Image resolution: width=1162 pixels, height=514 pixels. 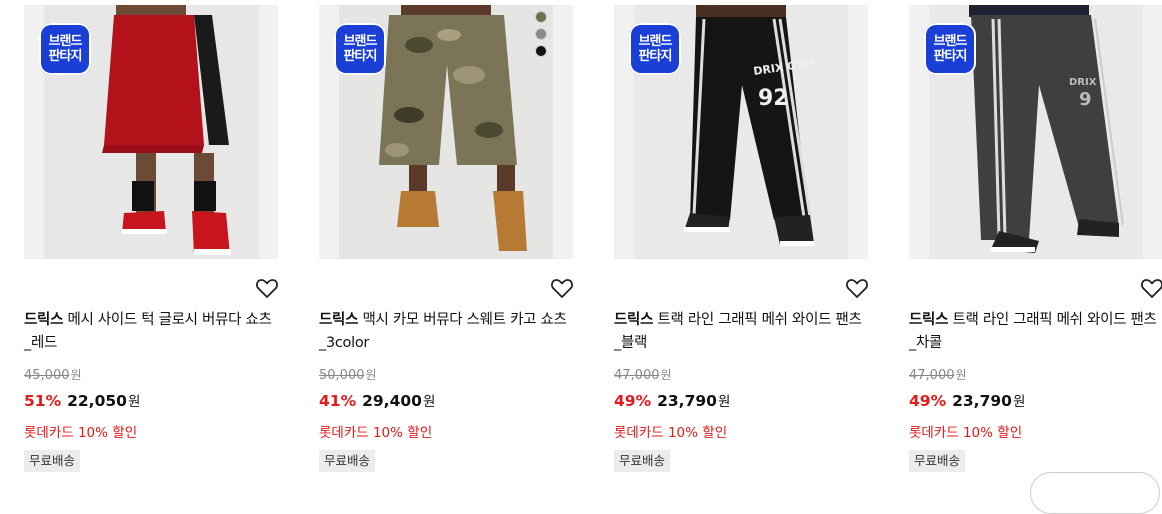 I want to click on product-title: 드릭스 트랙 라인 그래픽 메쉬 와이드 팬츠_차콜, so click(x=1035, y=332).